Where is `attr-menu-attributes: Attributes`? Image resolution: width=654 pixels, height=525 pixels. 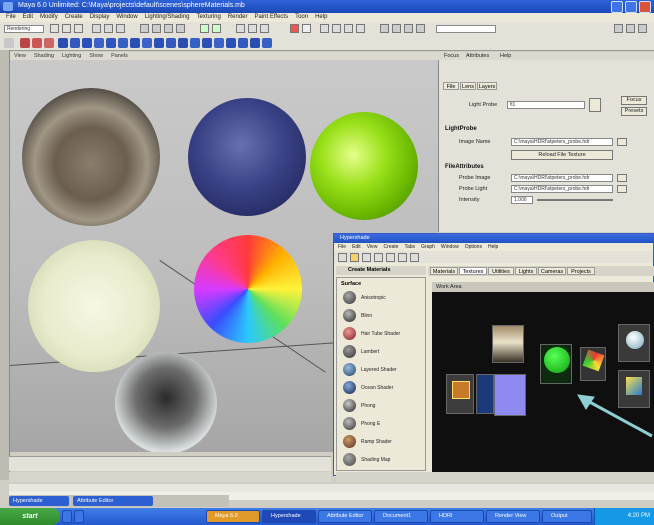 attr-menu-attributes: Attributes is located at coordinates (477, 56).